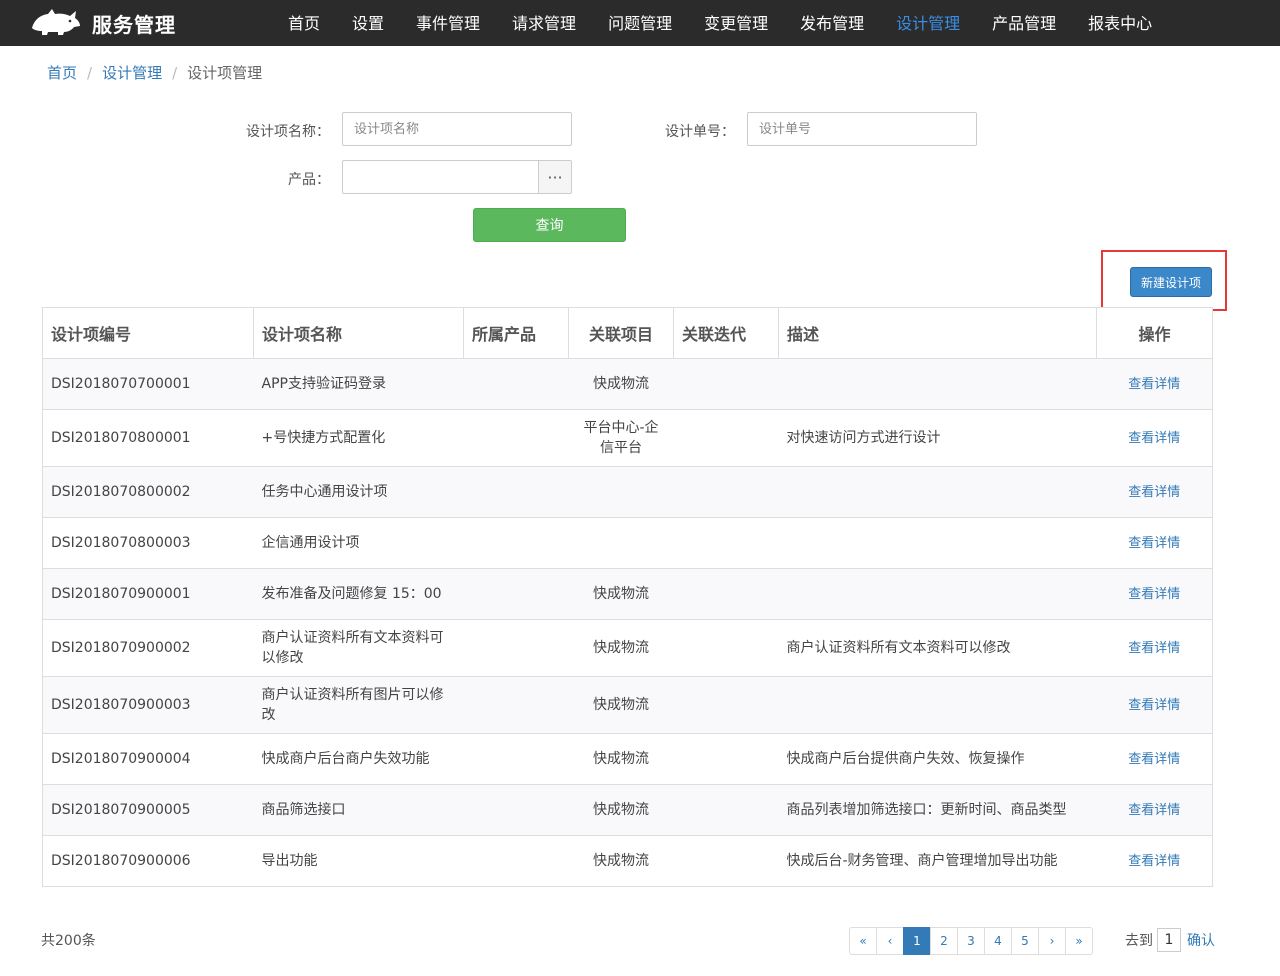 This screenshot has width=1280, height=976. I want to click on product-picker-button: ···, so click(555, 177).